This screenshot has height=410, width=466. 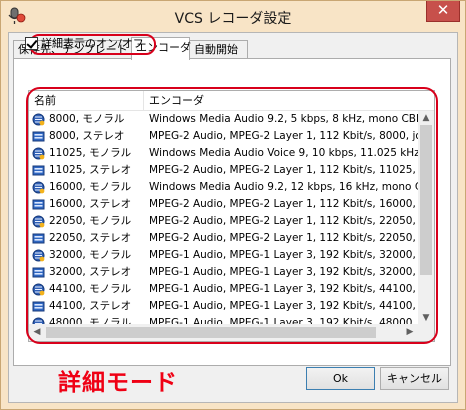 I want to click on checkbox-checked-icon, so click(x=31, y=43).